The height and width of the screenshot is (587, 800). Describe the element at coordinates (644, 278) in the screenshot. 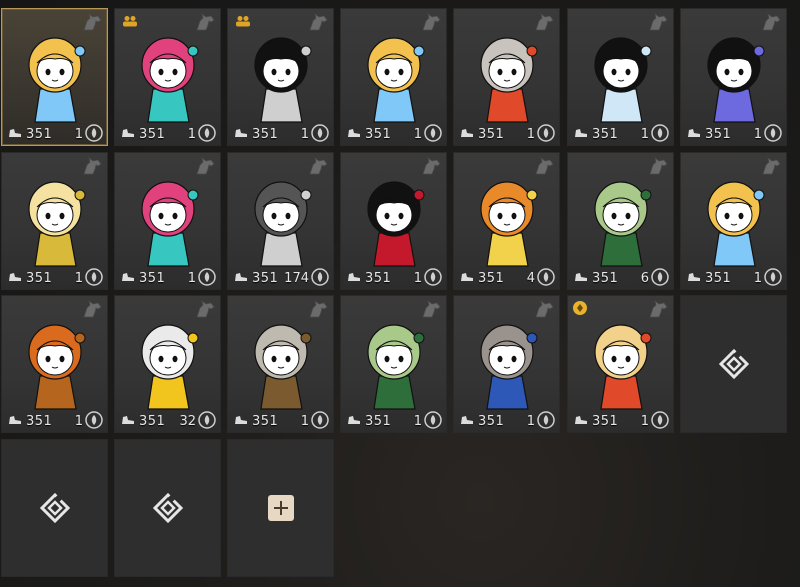

I see `character-count: 6` at that location.